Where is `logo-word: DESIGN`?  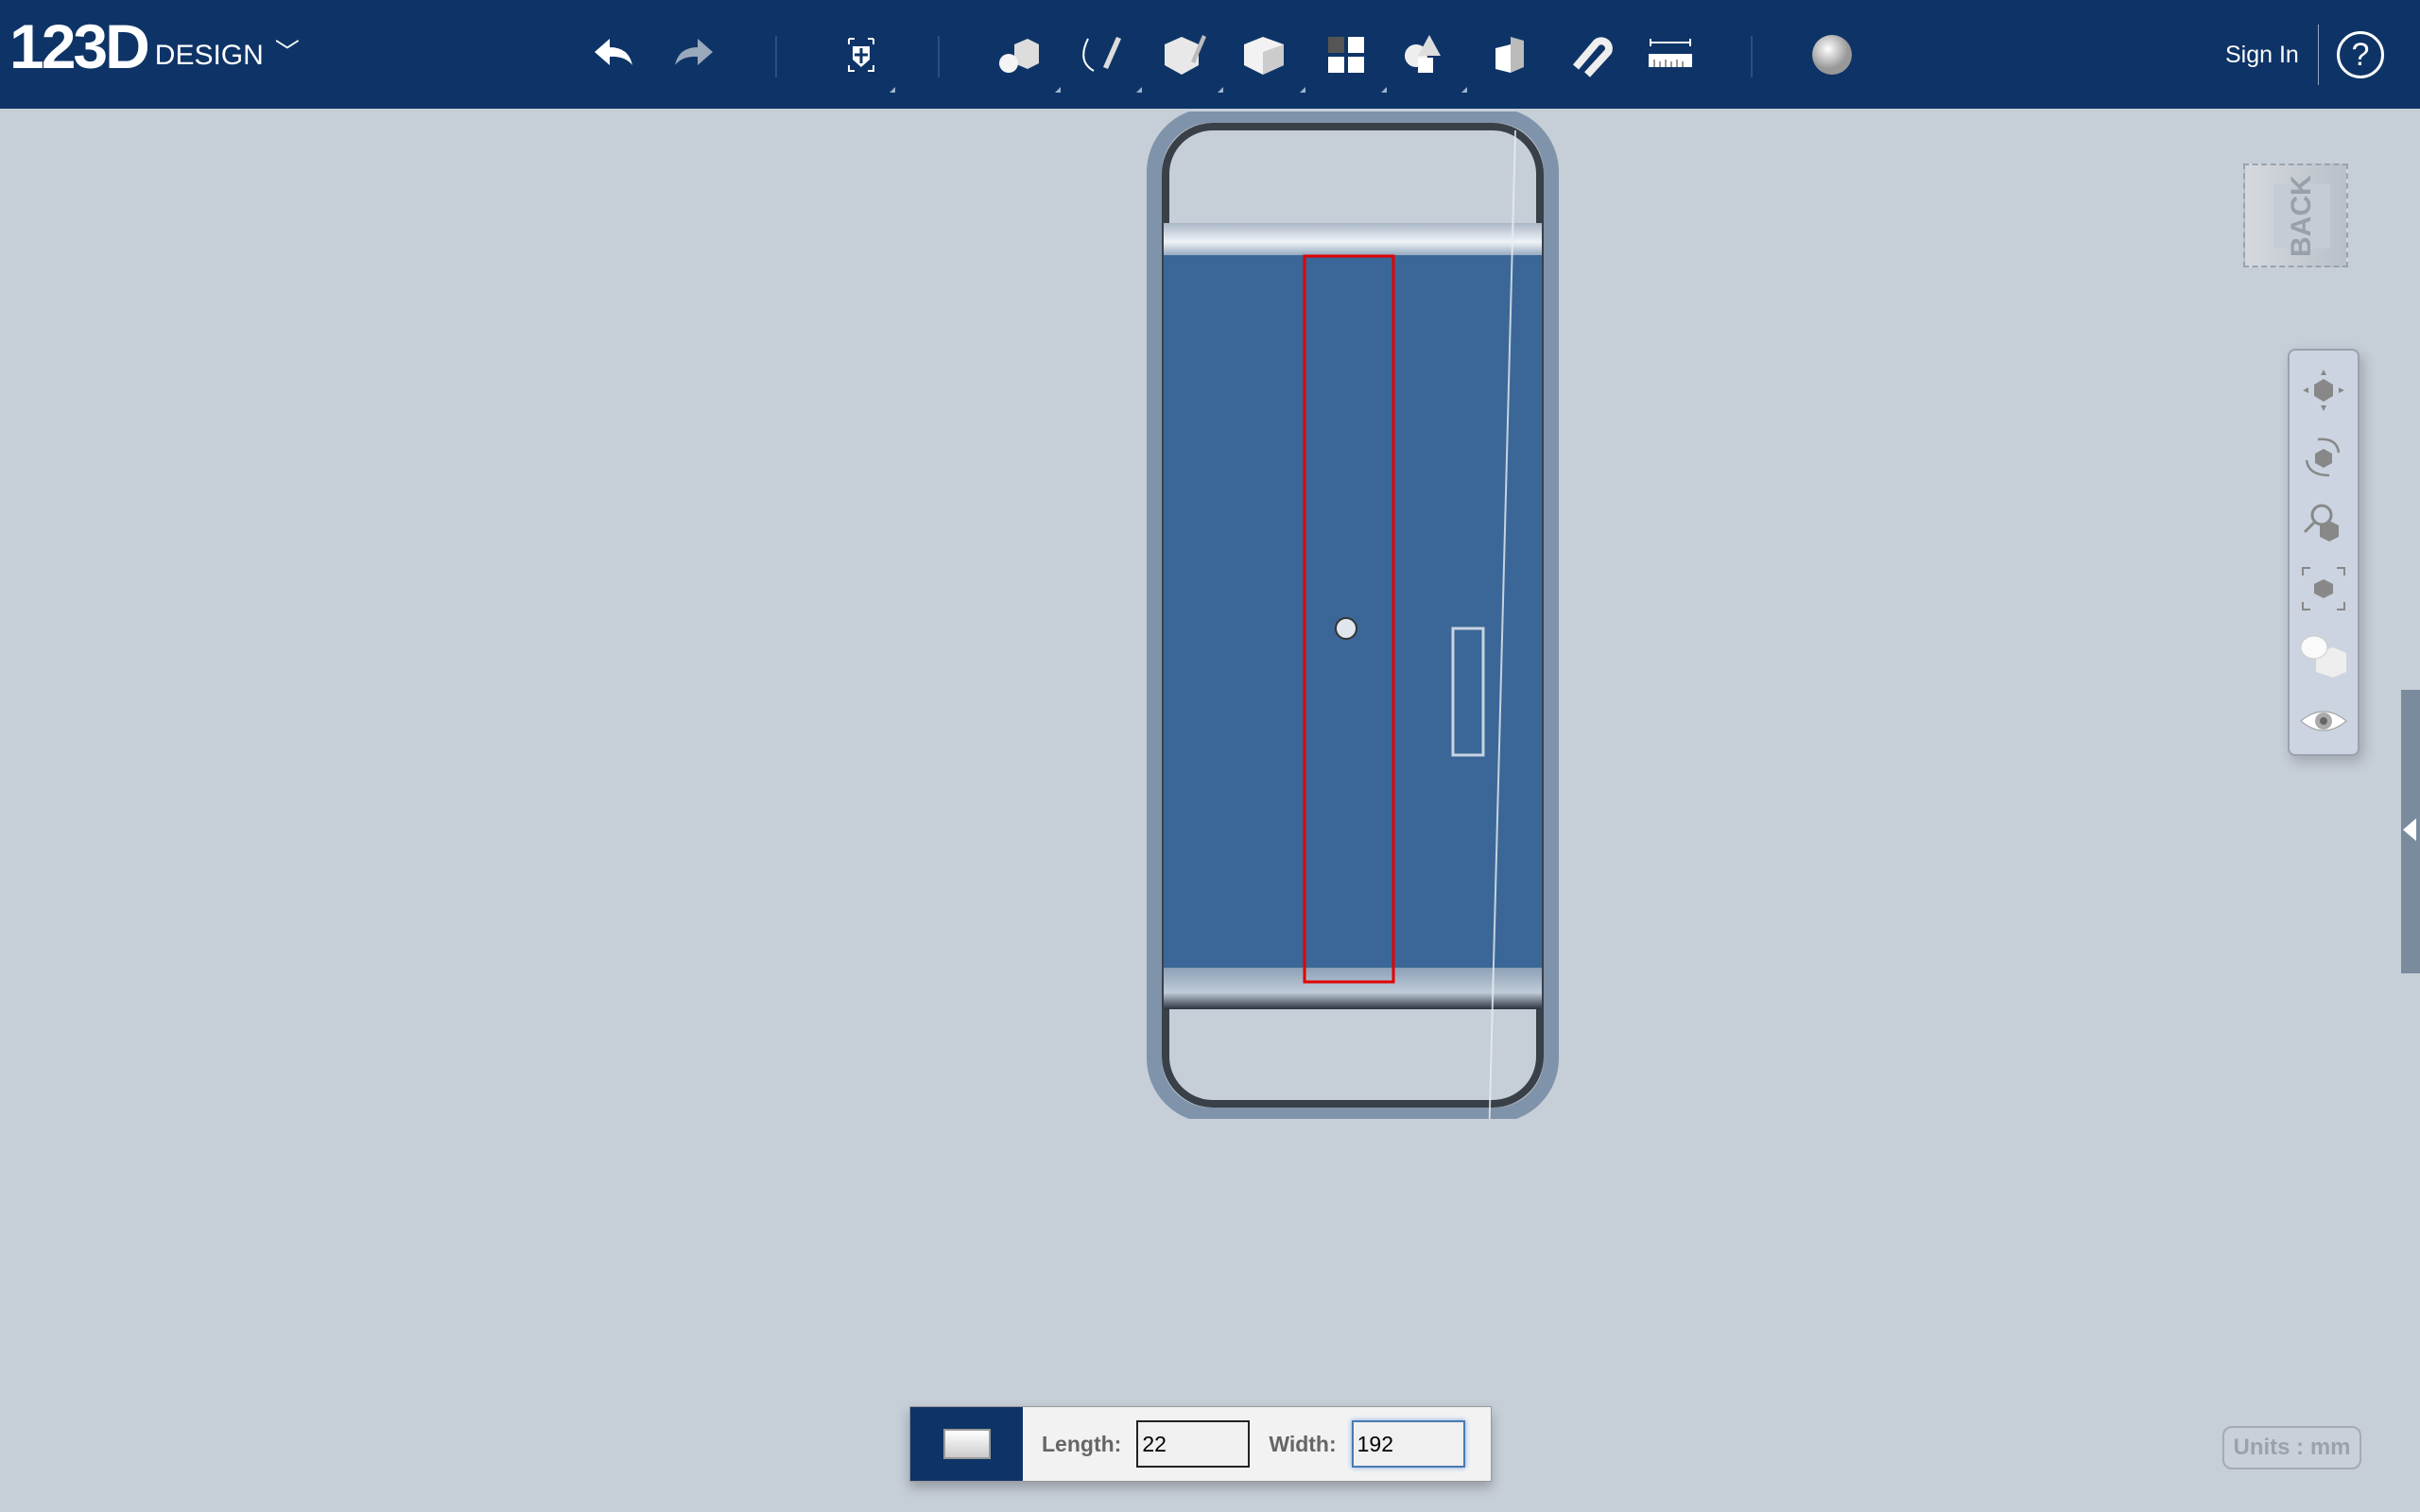 logo-word: DESIGN is located at coordinates (209, 55).